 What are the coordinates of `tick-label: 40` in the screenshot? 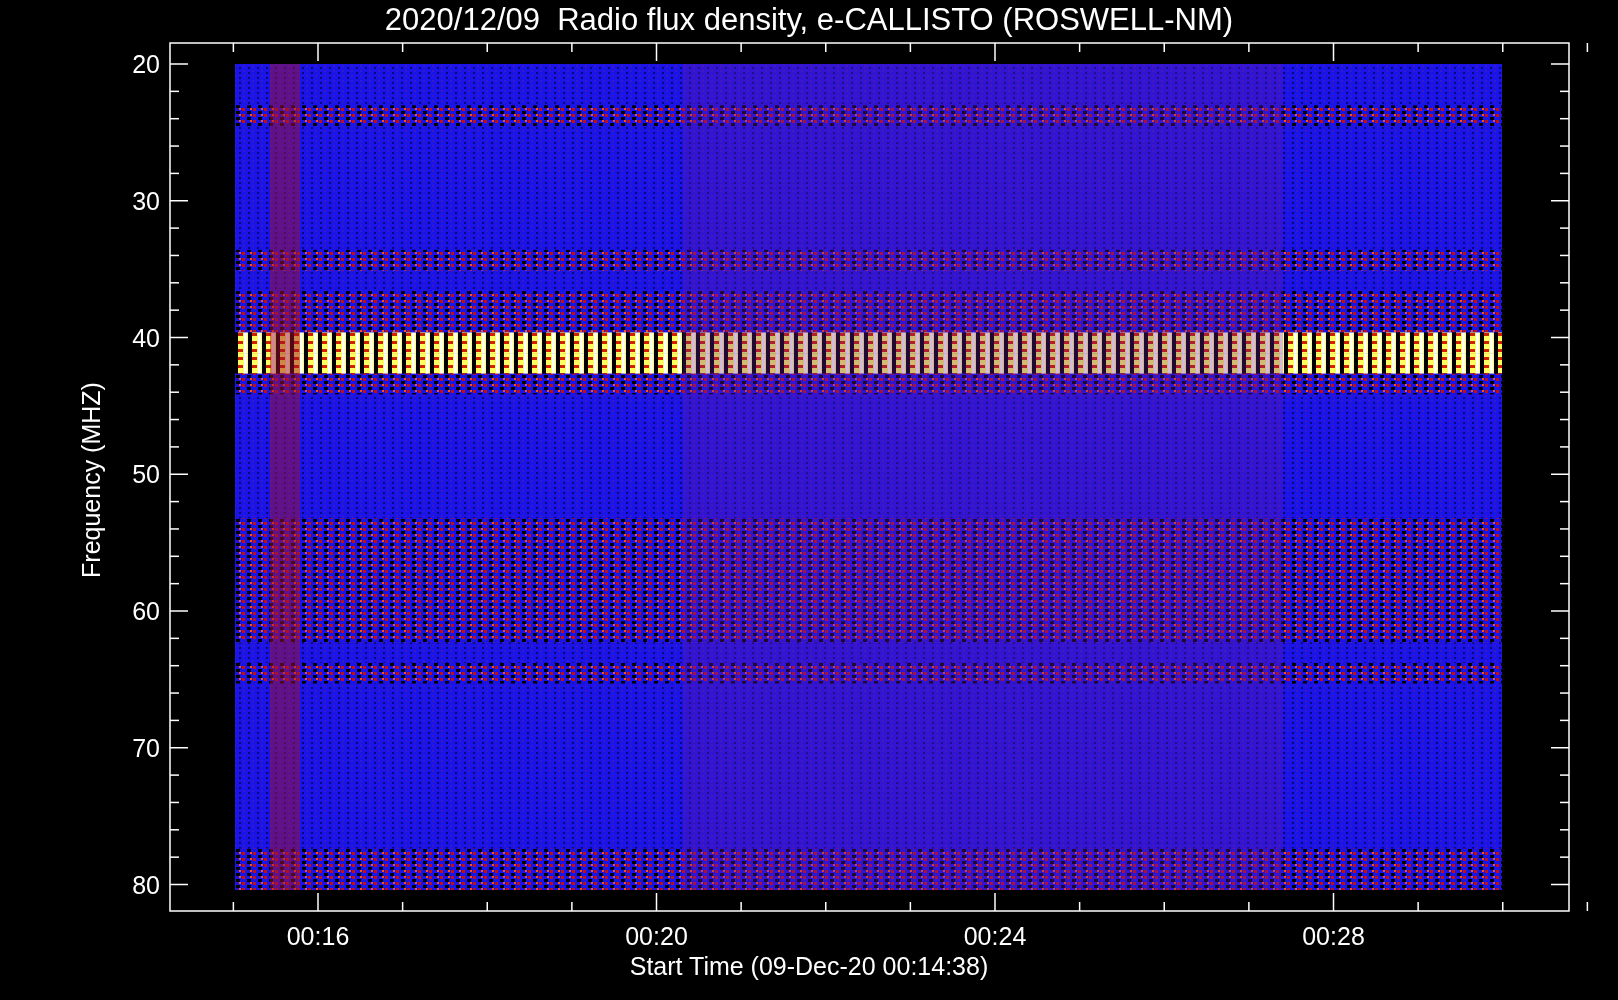 It's located at (146, 337).